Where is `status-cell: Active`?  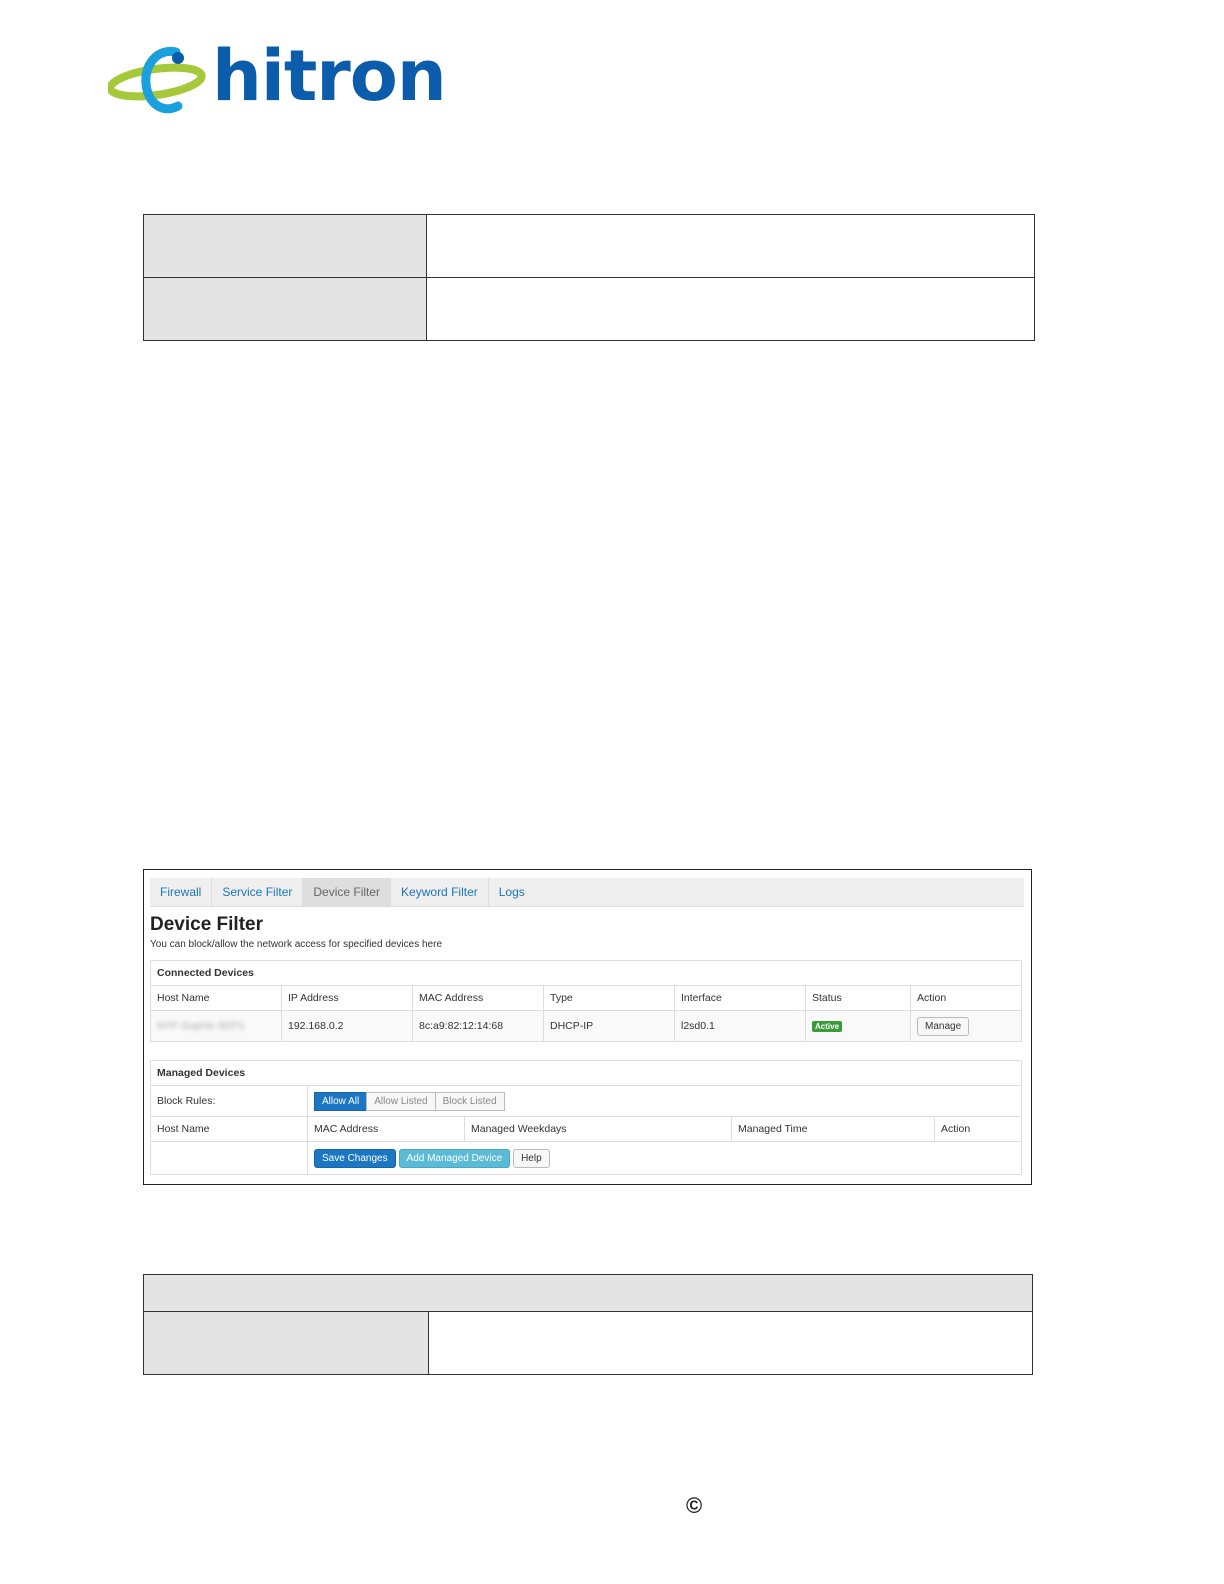
status-cell: Active is located at coordinates (858, 1026).